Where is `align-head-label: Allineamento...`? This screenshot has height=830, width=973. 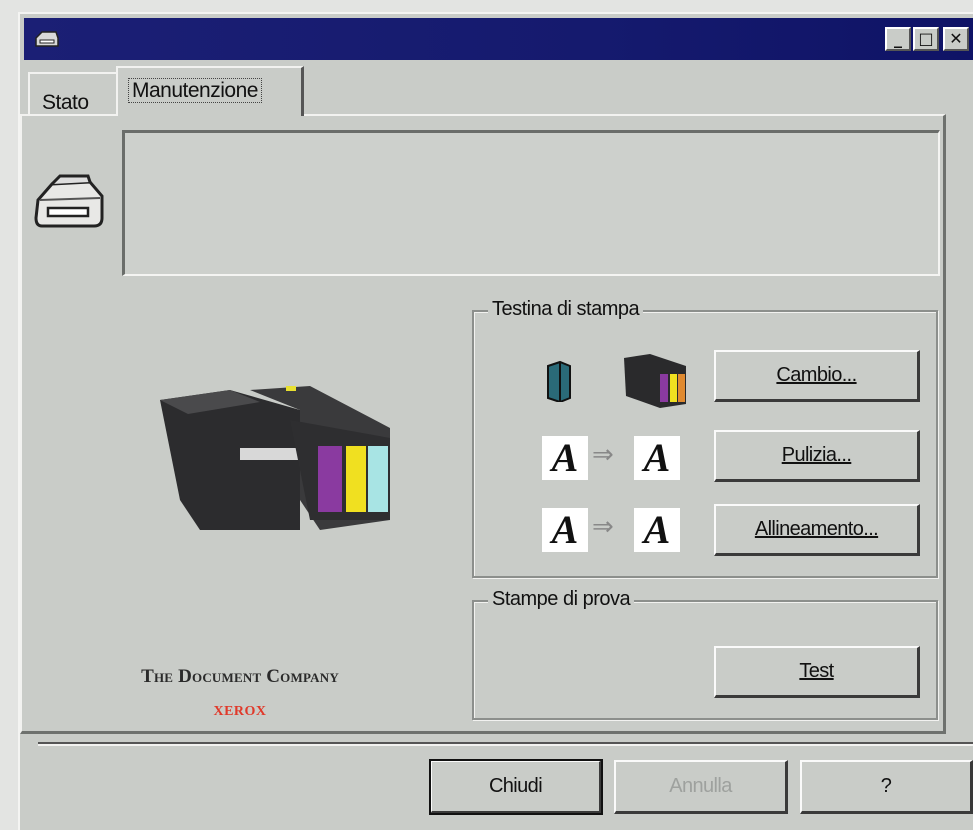
align-head-label: Allineamento... is located at coordinates (816, 529).